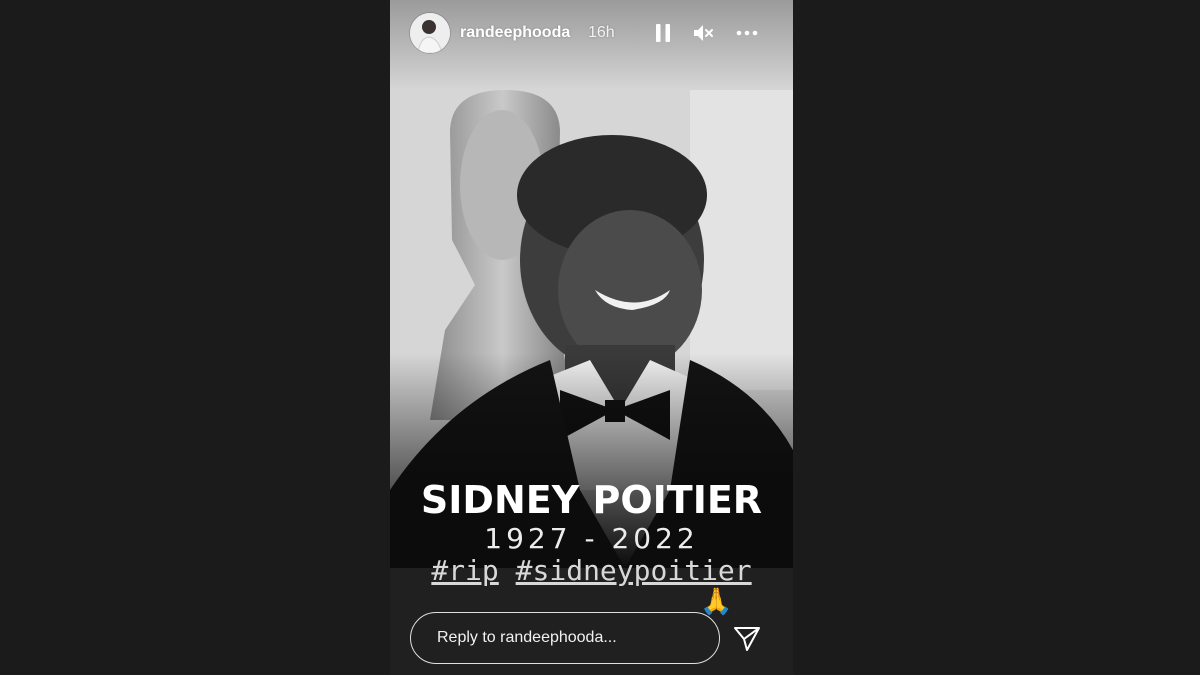  What do you see at coordinates (515, 33) in the screenshot?
I see `story-username: randeephooda` at bounding box center [515, 33].